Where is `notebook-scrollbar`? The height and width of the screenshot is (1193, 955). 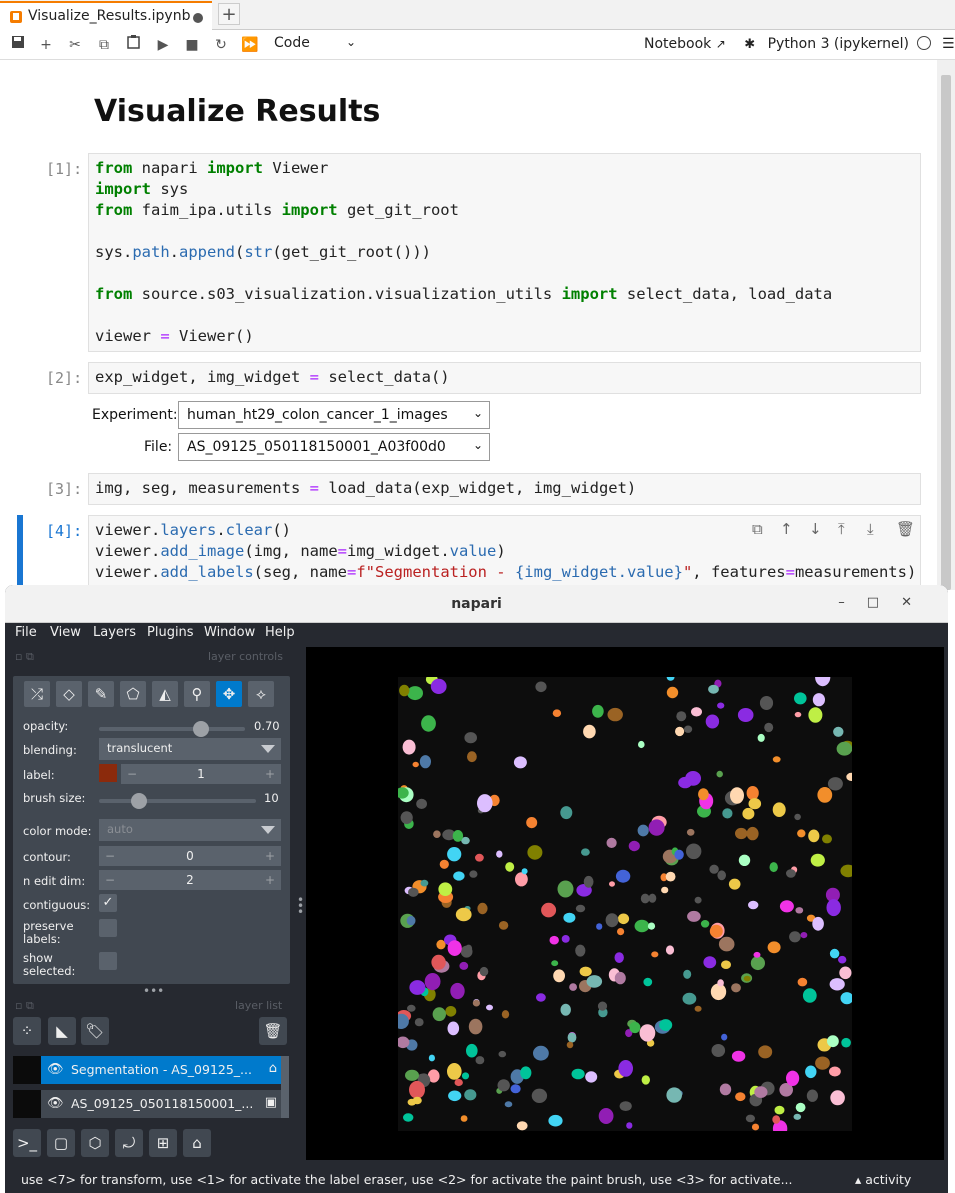
notebook-scrollbar is located at coordinates (946, 325).